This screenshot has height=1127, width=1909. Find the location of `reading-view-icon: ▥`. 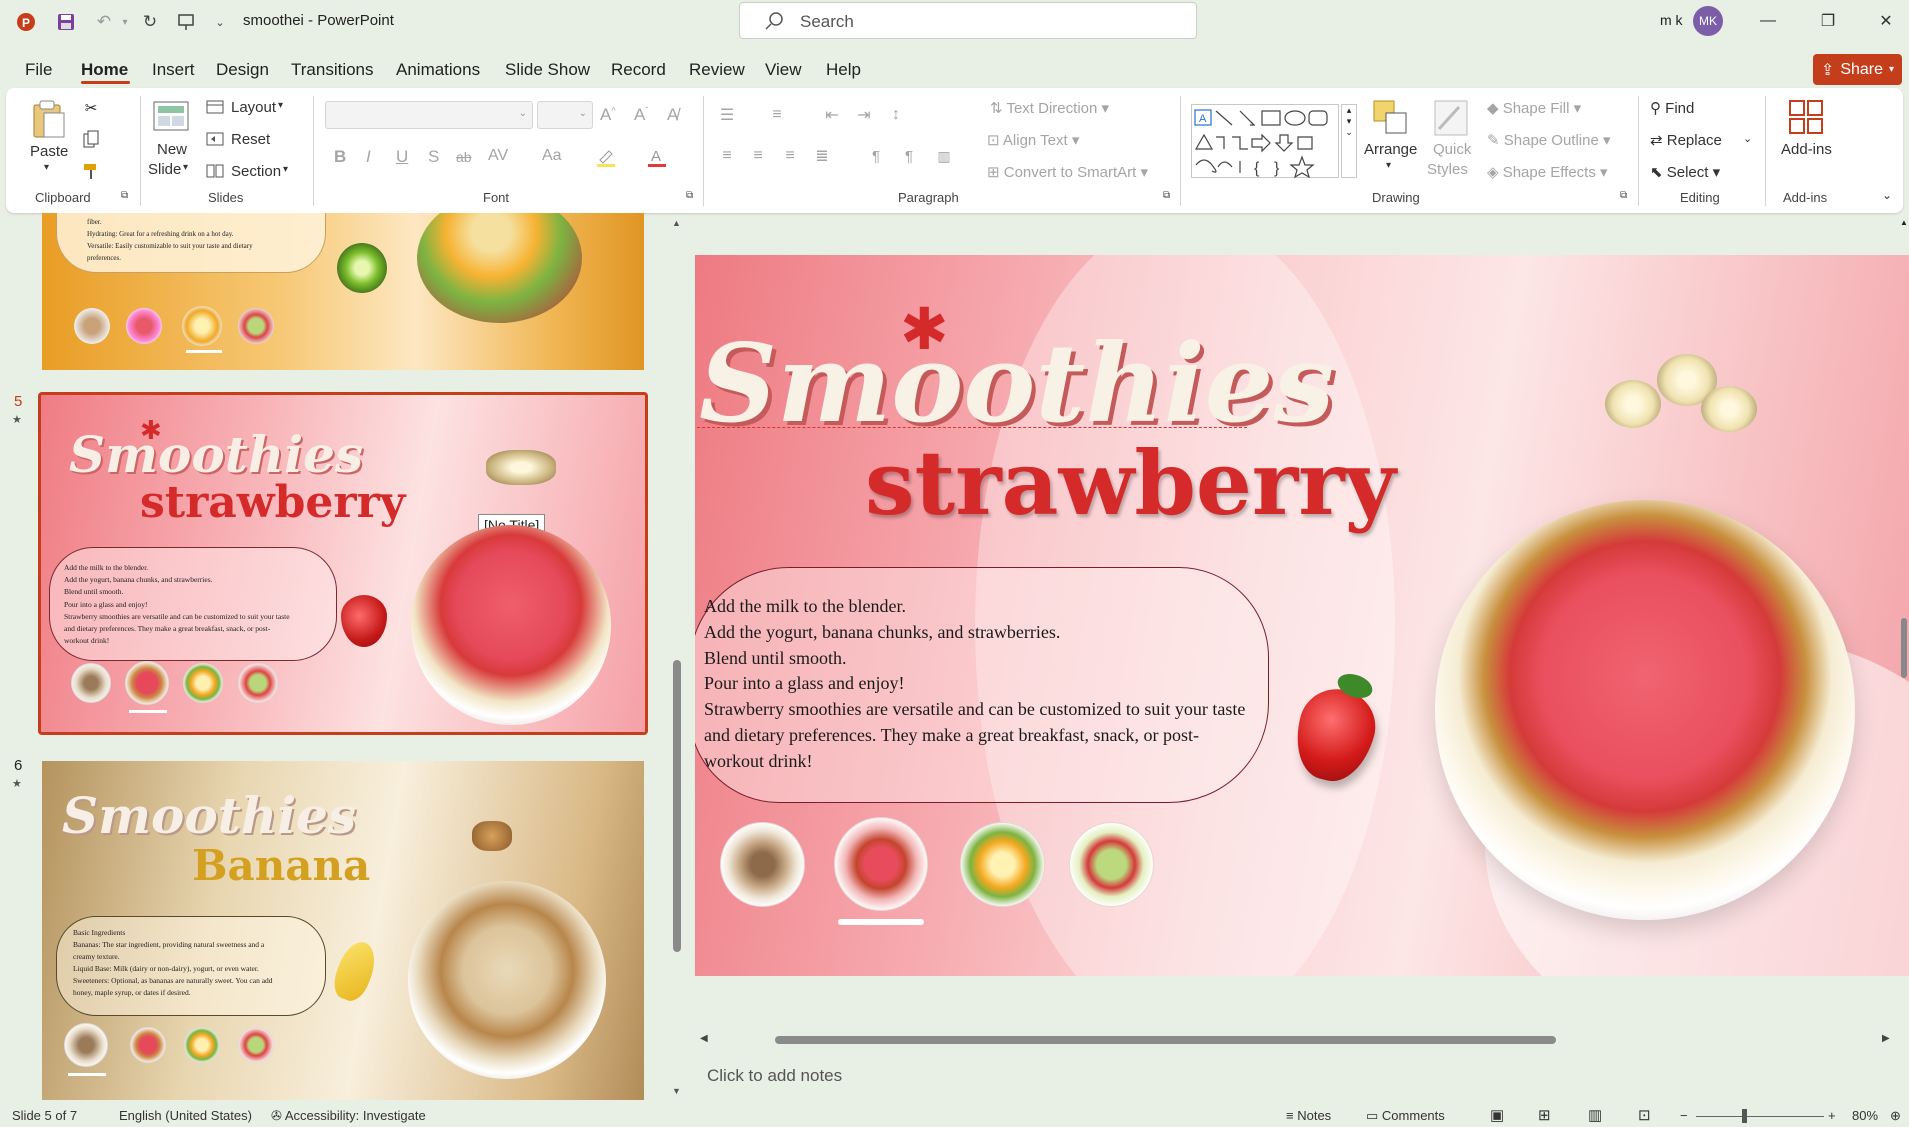

reading-view-icon: ▥ is located at coordinates (1595, 1115).